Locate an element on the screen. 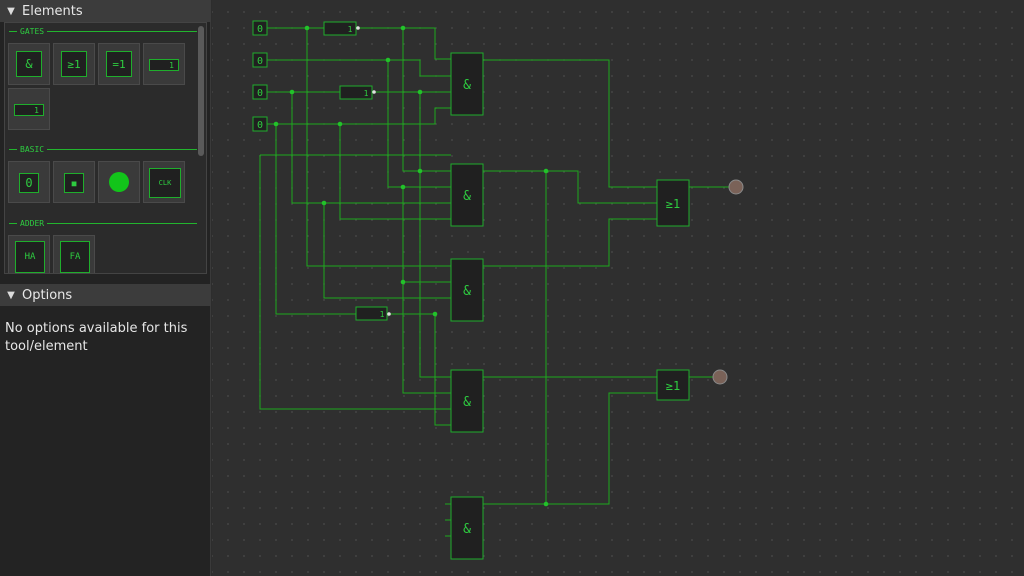 Image resolution: width=1024 pixels, height=576 pixels. not-gate-2: 1 is located at coordinates (357, 92).